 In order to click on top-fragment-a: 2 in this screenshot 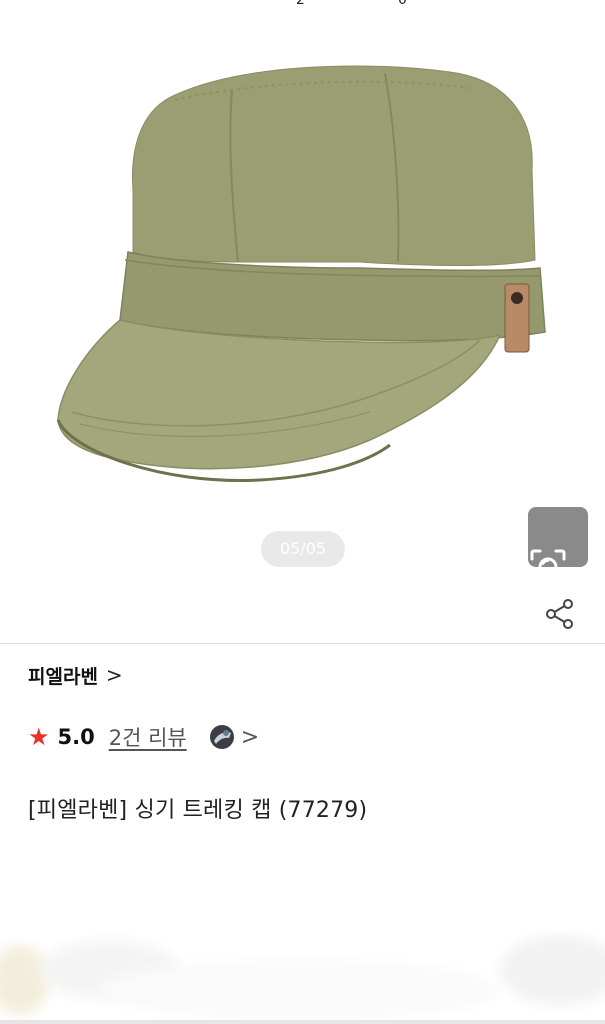, I will do `click(300, 4)`.